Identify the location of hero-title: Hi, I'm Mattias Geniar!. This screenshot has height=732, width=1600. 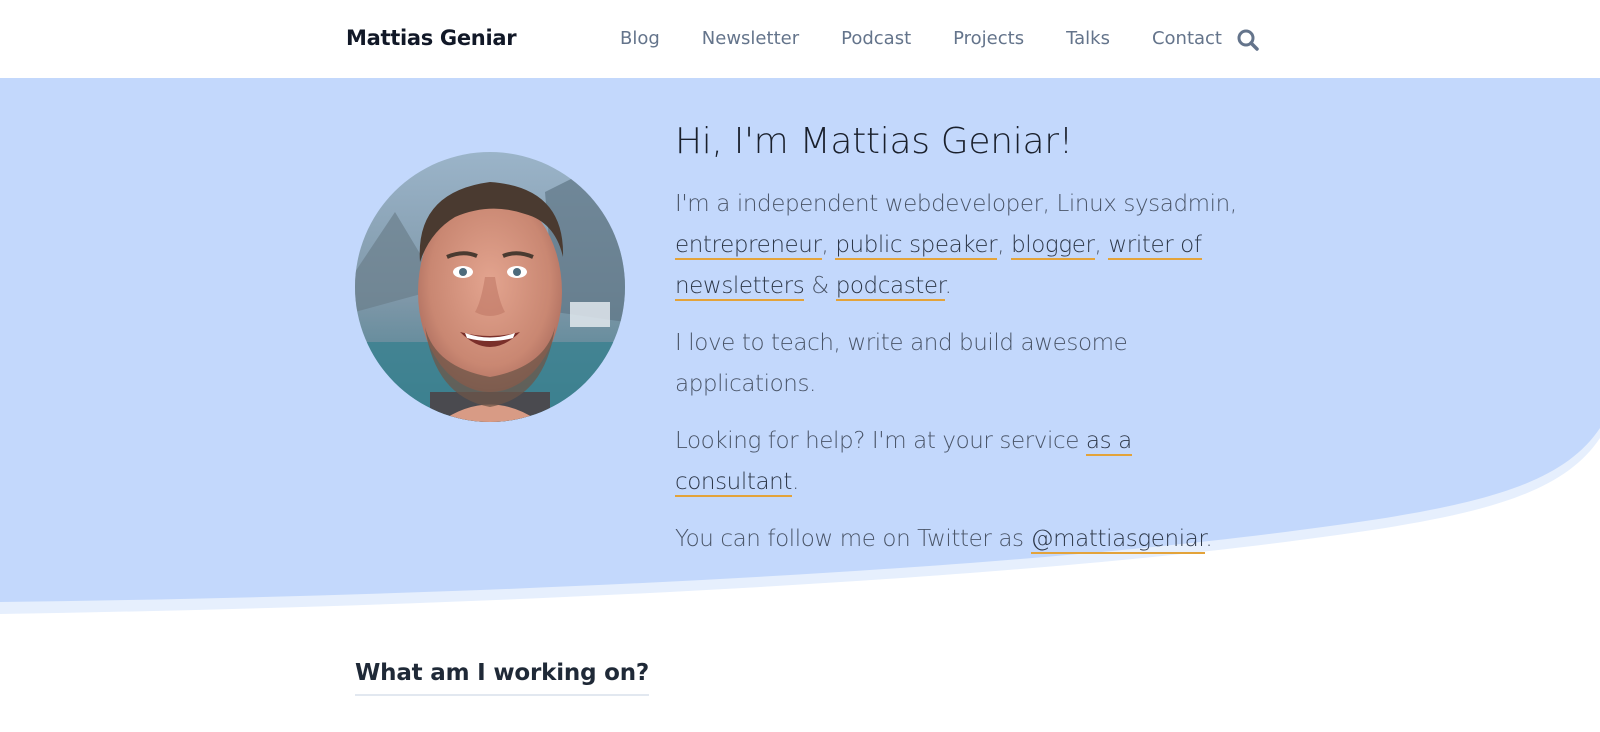
(874, 141).